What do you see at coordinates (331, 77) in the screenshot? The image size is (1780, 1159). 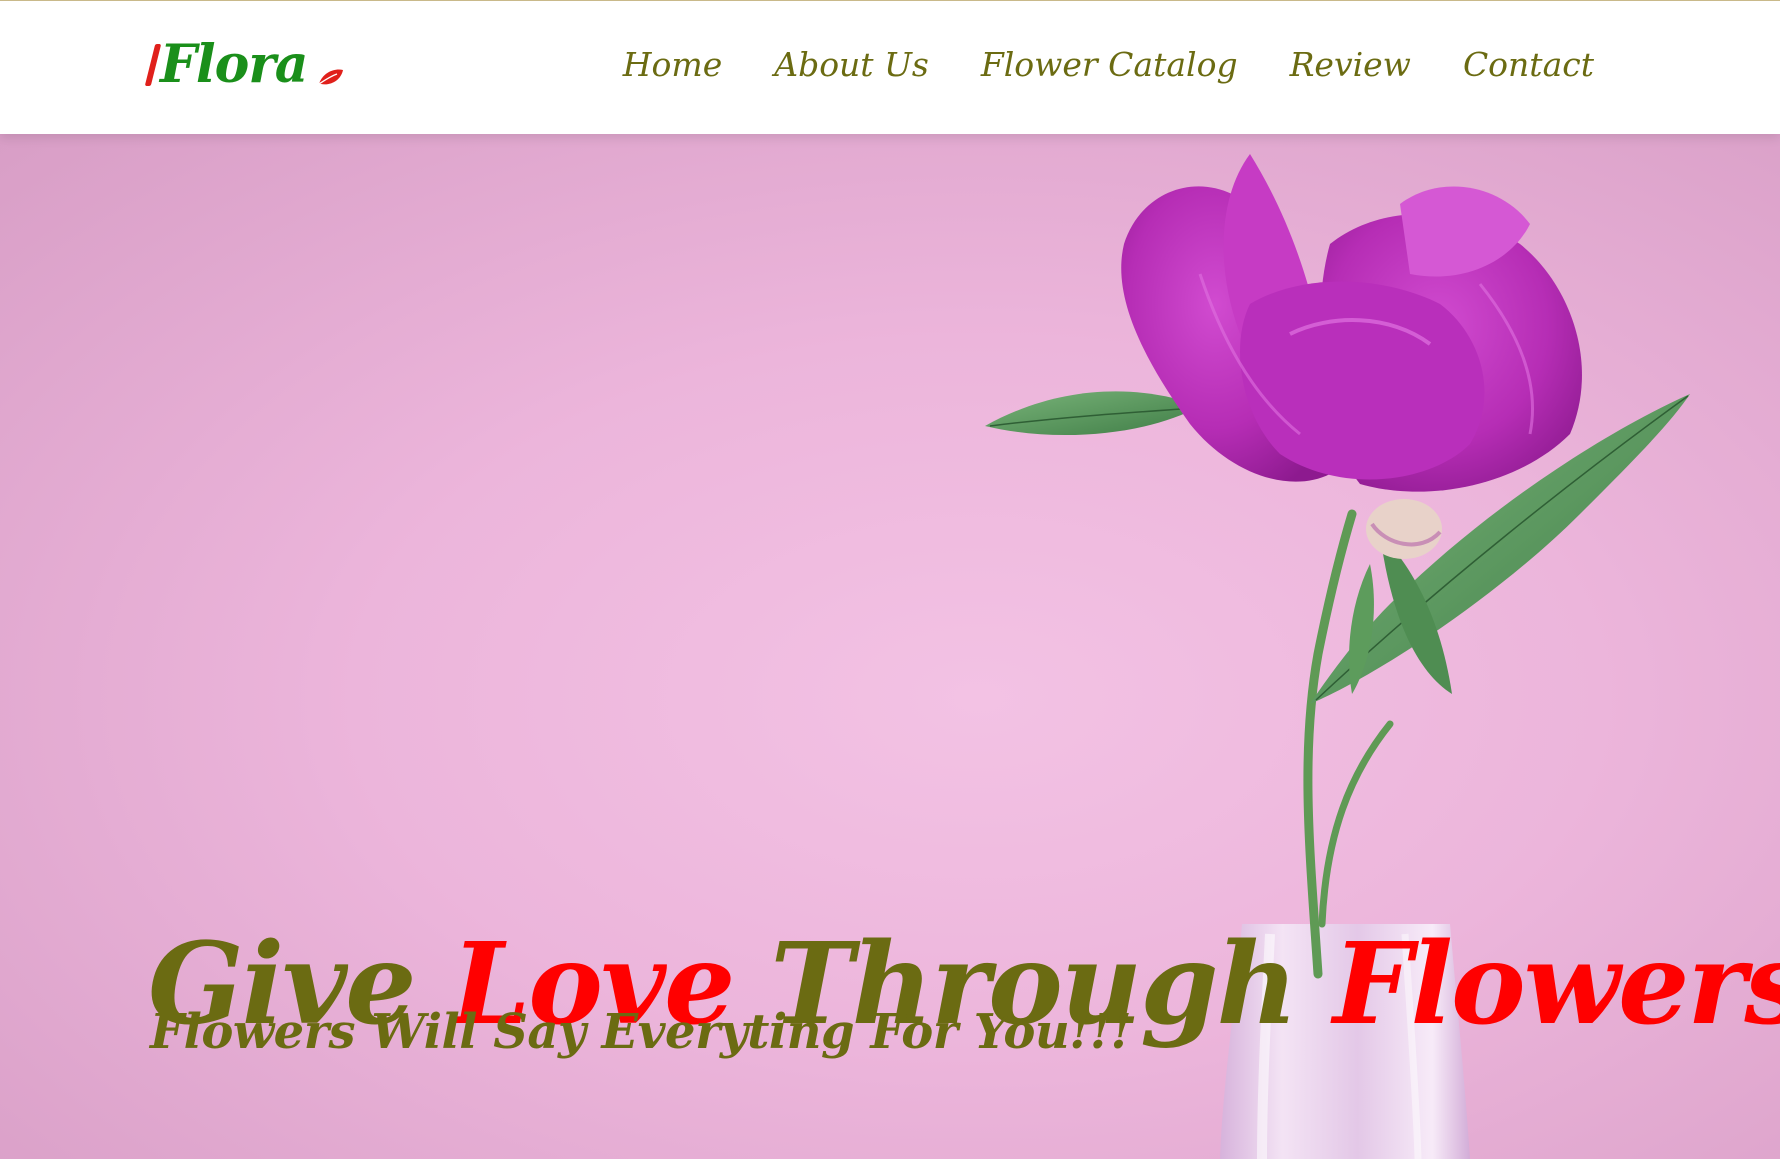 I see `leaf-icon` at bounding box center [331, 77].